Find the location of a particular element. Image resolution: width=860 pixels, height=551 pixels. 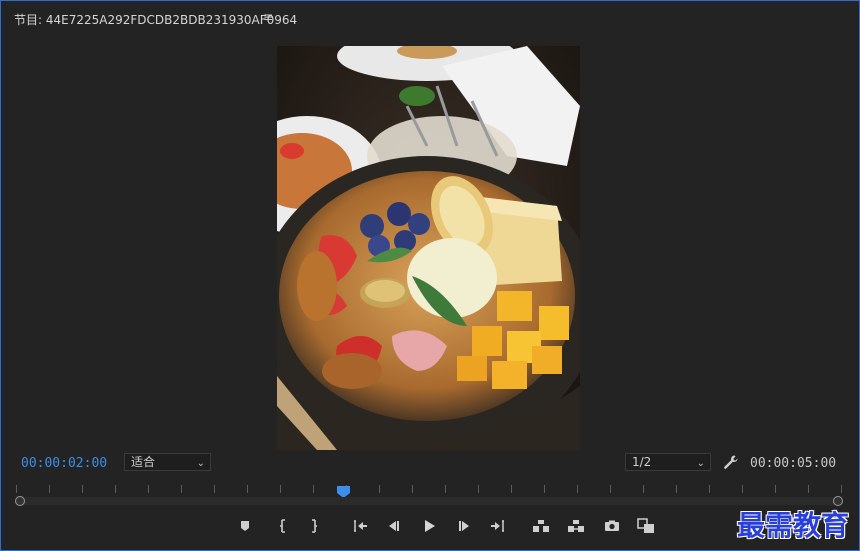

hamburger-menu-icon: ≡ is located at coordinates (268, 17).